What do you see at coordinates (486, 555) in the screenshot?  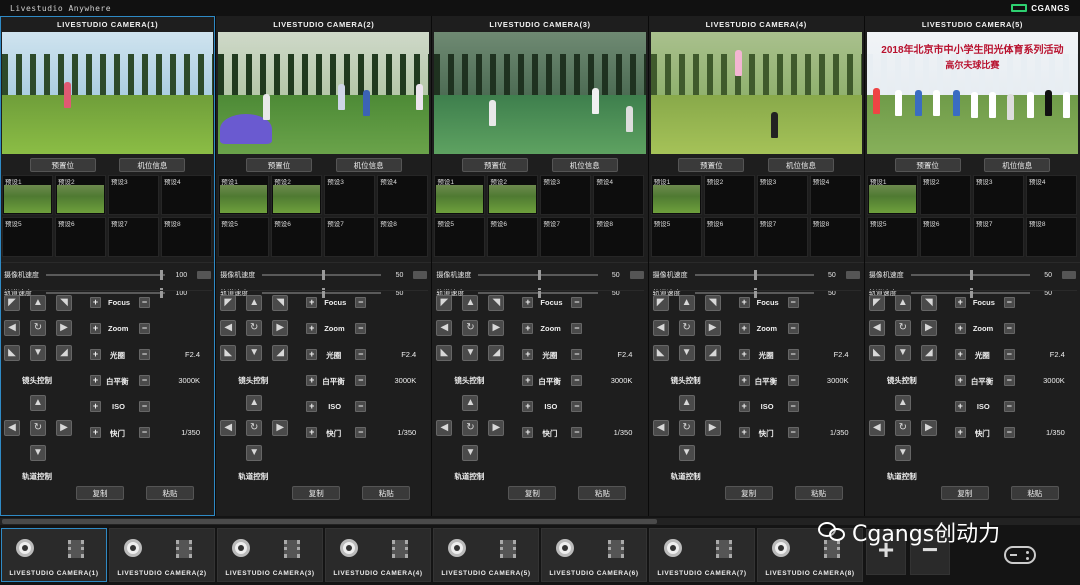 I see `camera-tile-5: LIVESTUDIO CAMERA(5)` at bounding box center [486, 555].